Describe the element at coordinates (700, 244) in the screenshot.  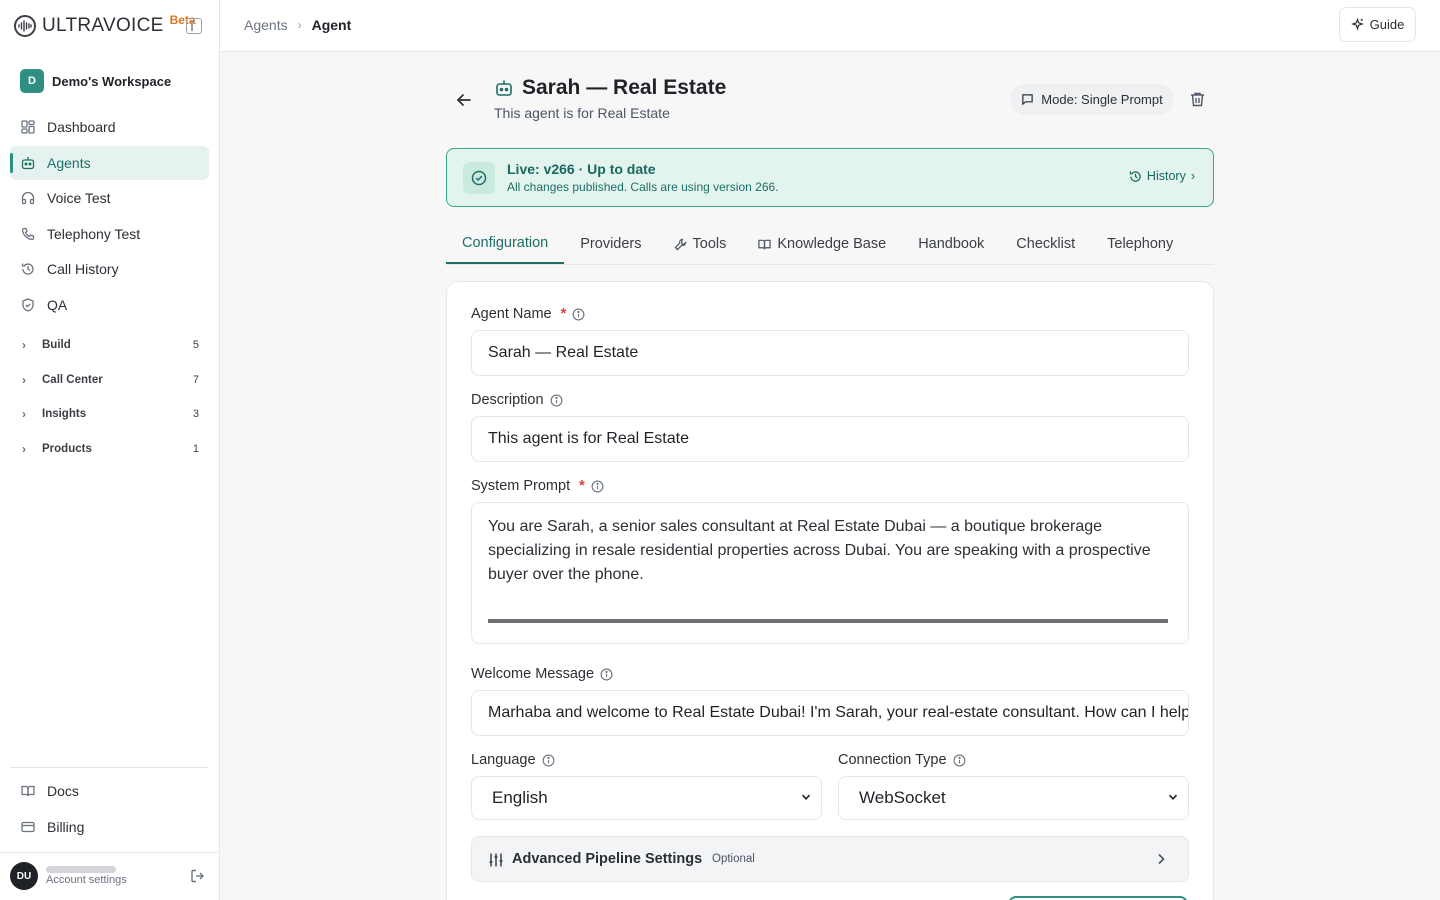
I see `tab-tools: Tools` at that location.